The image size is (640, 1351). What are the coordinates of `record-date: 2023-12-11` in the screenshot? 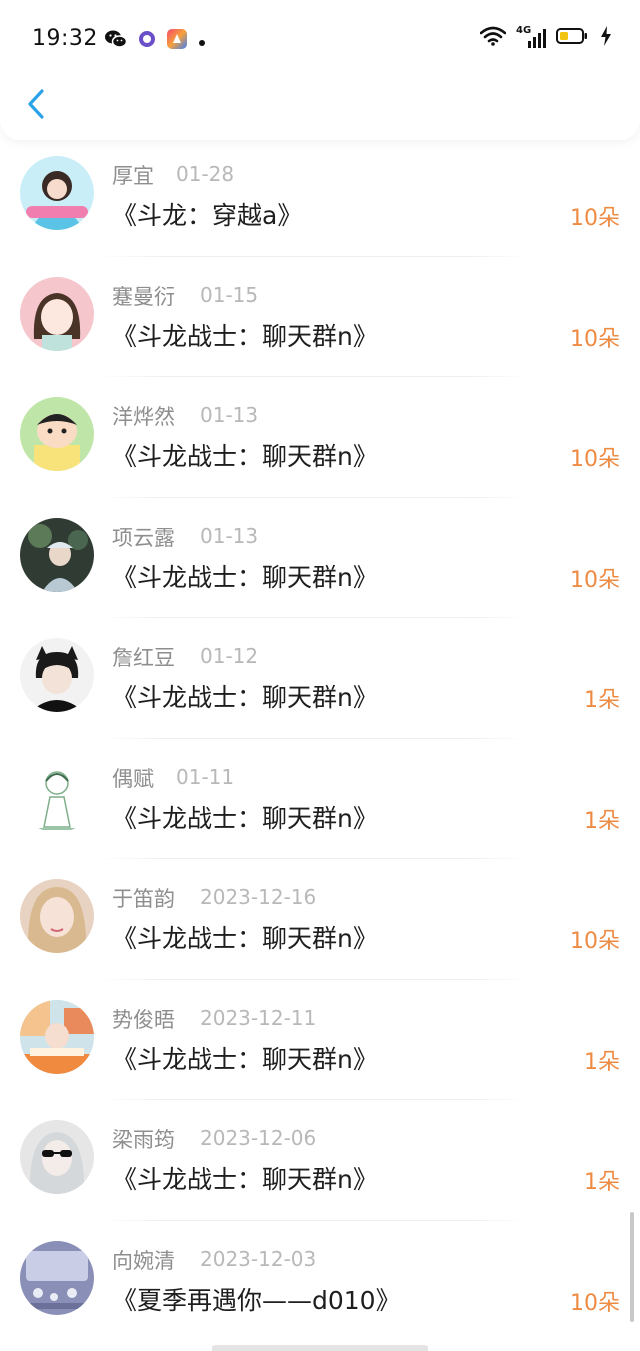 It's located at (258, 1017).